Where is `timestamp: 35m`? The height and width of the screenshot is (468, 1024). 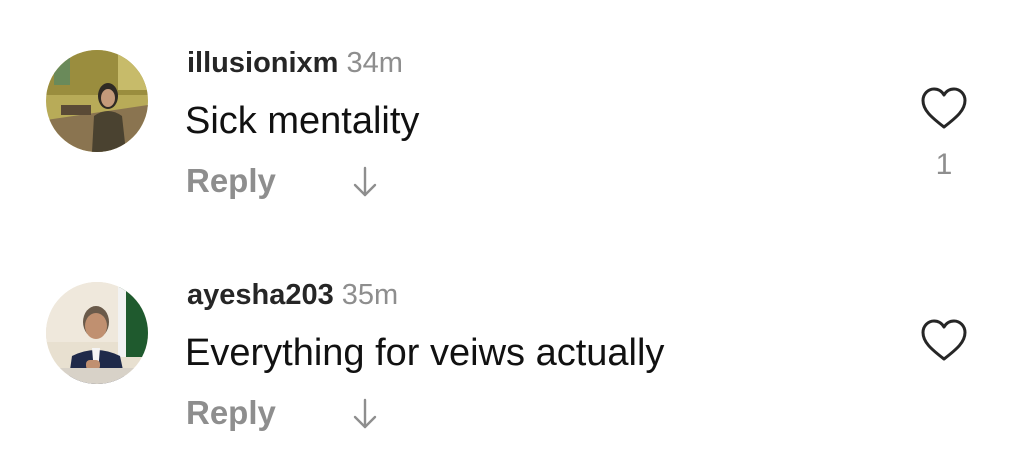
timestamp: 35m is located at coordinates (370, 295).